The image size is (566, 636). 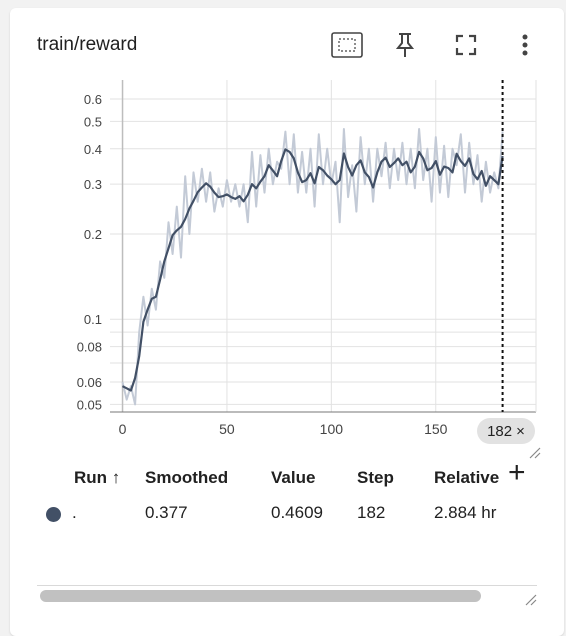 What do you see at coordinates (89, 347) in the screenshot?
I see `y-tick-label: 0.08` at bounding box center [89, 347].